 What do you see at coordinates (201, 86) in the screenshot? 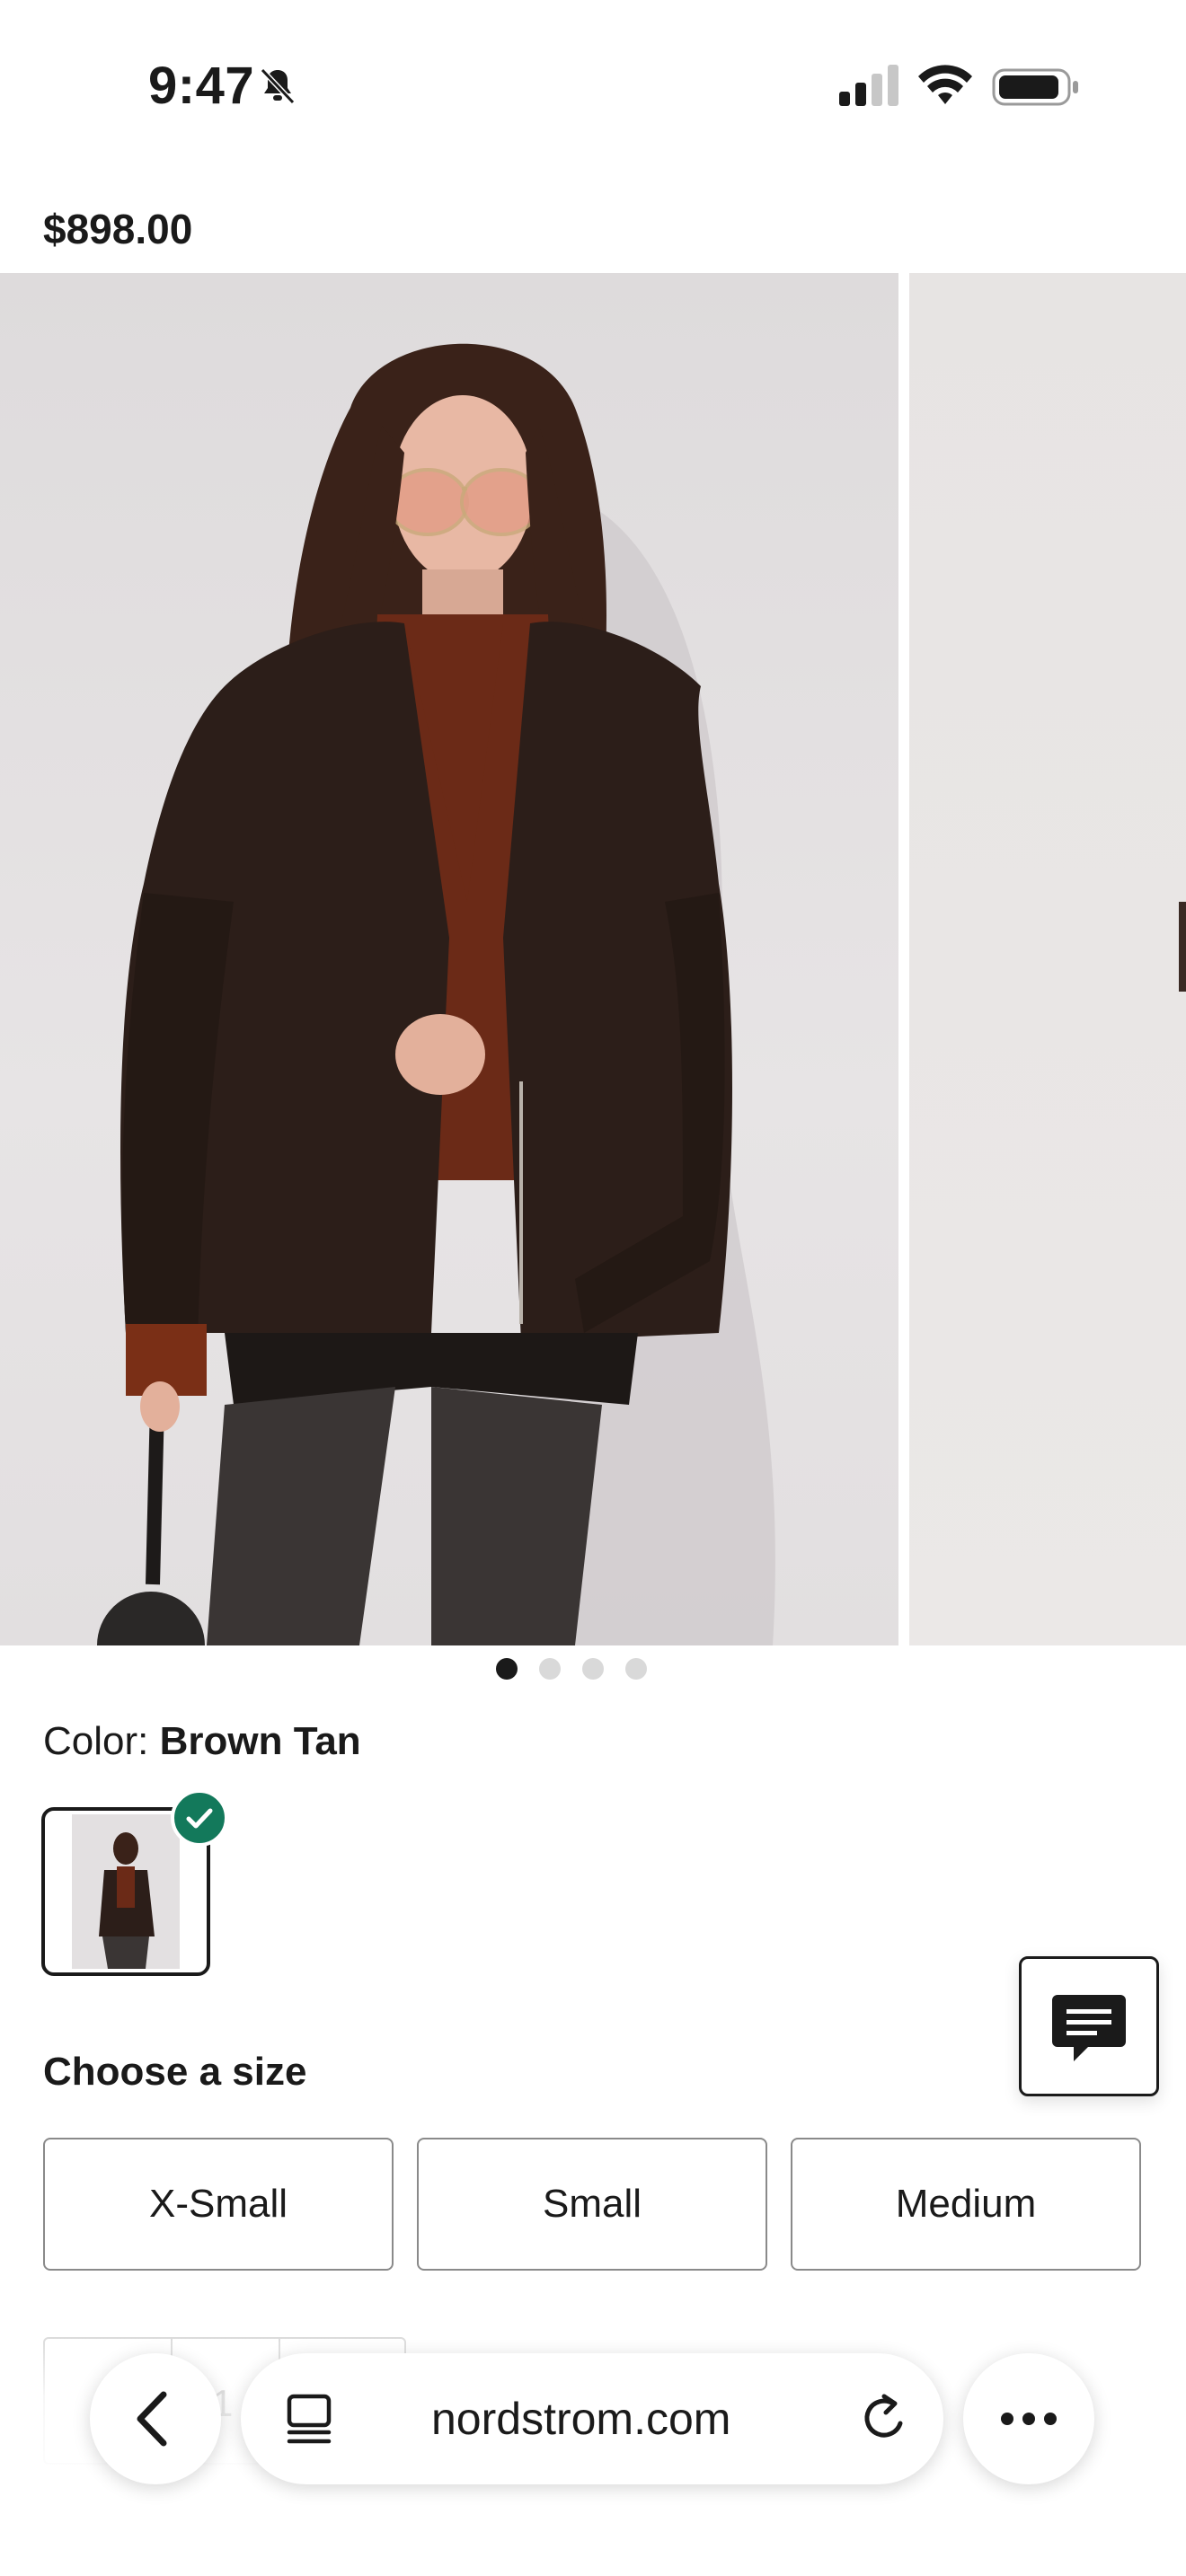
I see `status-time: 9:47` at bounding box center [201, 86].